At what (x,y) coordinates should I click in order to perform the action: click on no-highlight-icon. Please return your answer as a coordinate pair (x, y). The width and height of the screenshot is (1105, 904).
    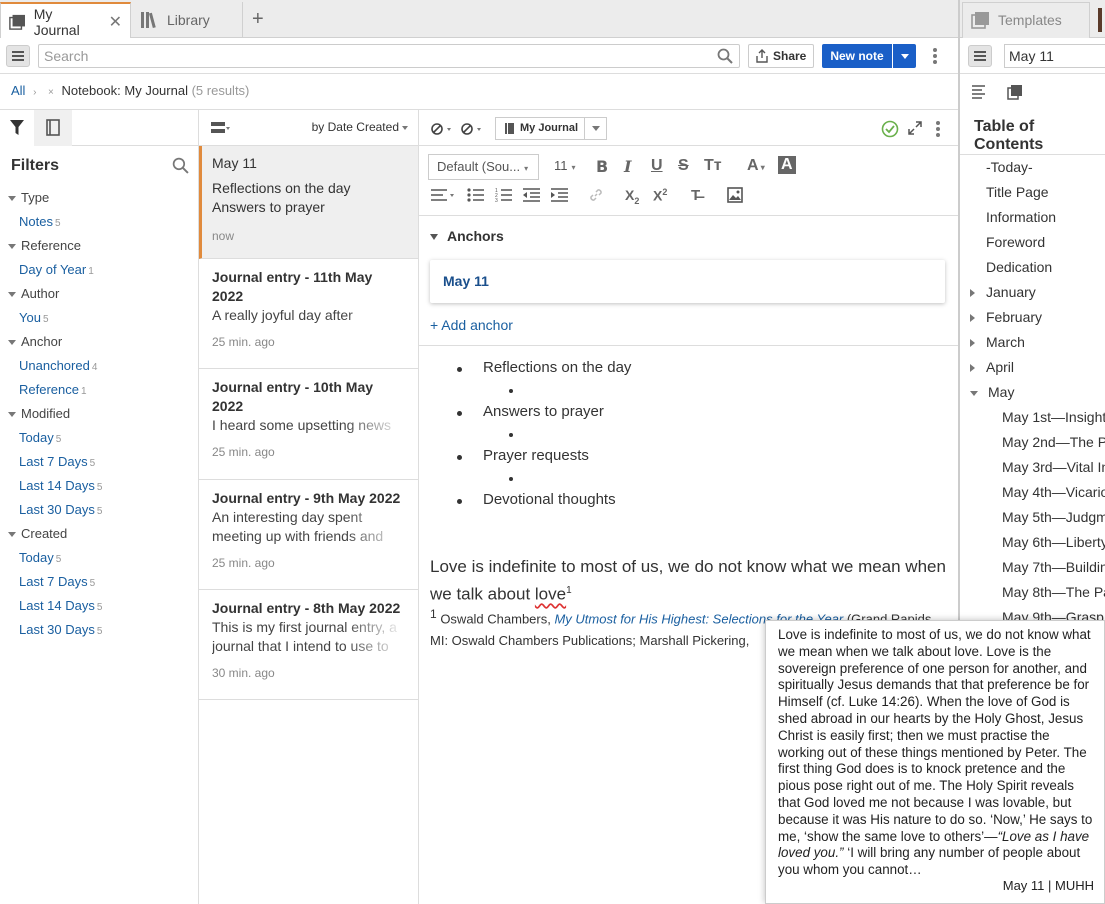
    Looking at the image, I should click on (442, 129).